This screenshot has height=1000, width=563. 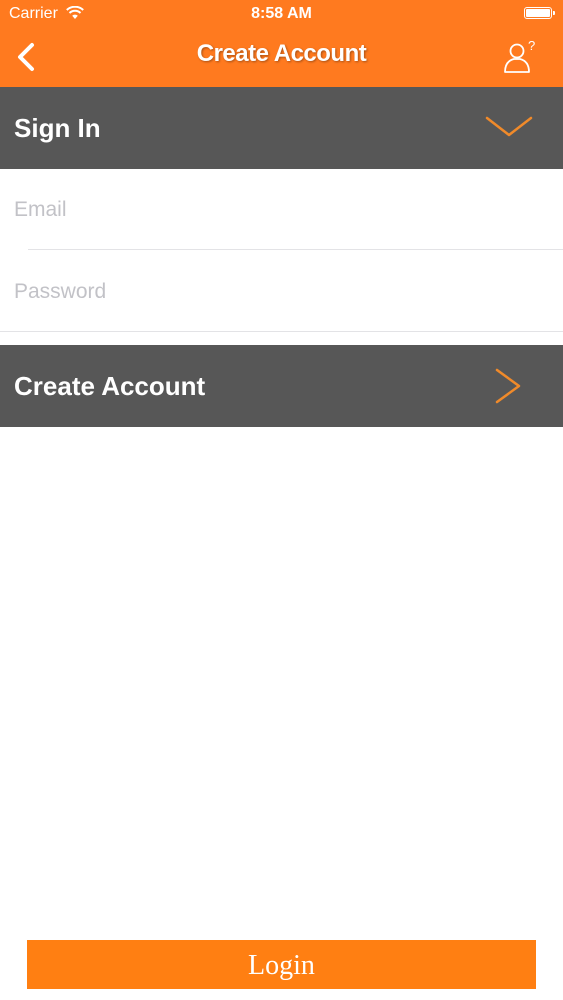 I want to click on login-button: Login, so click(x=281, y=964).